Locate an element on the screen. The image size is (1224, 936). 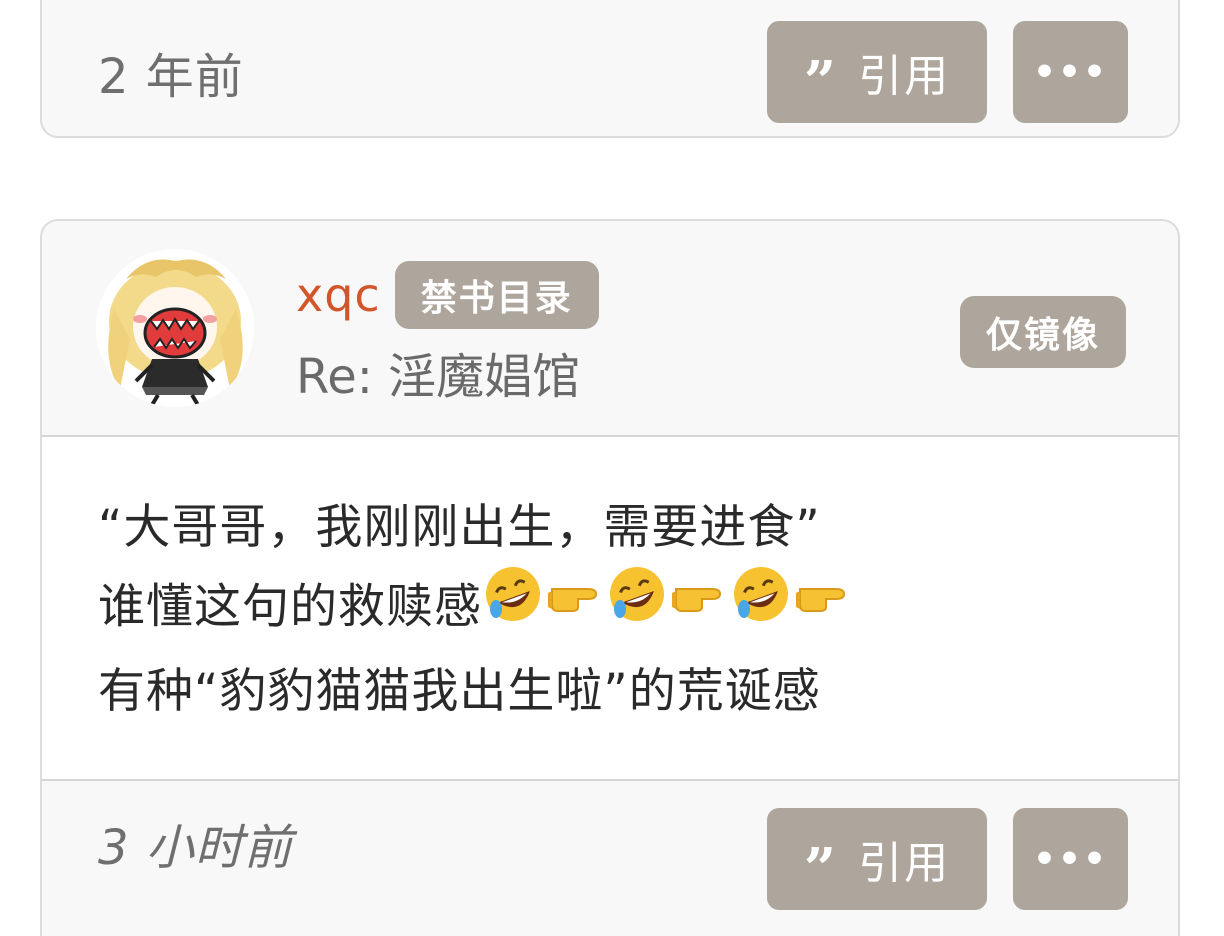
username-link: xqc is located at coordinates (338, 295).